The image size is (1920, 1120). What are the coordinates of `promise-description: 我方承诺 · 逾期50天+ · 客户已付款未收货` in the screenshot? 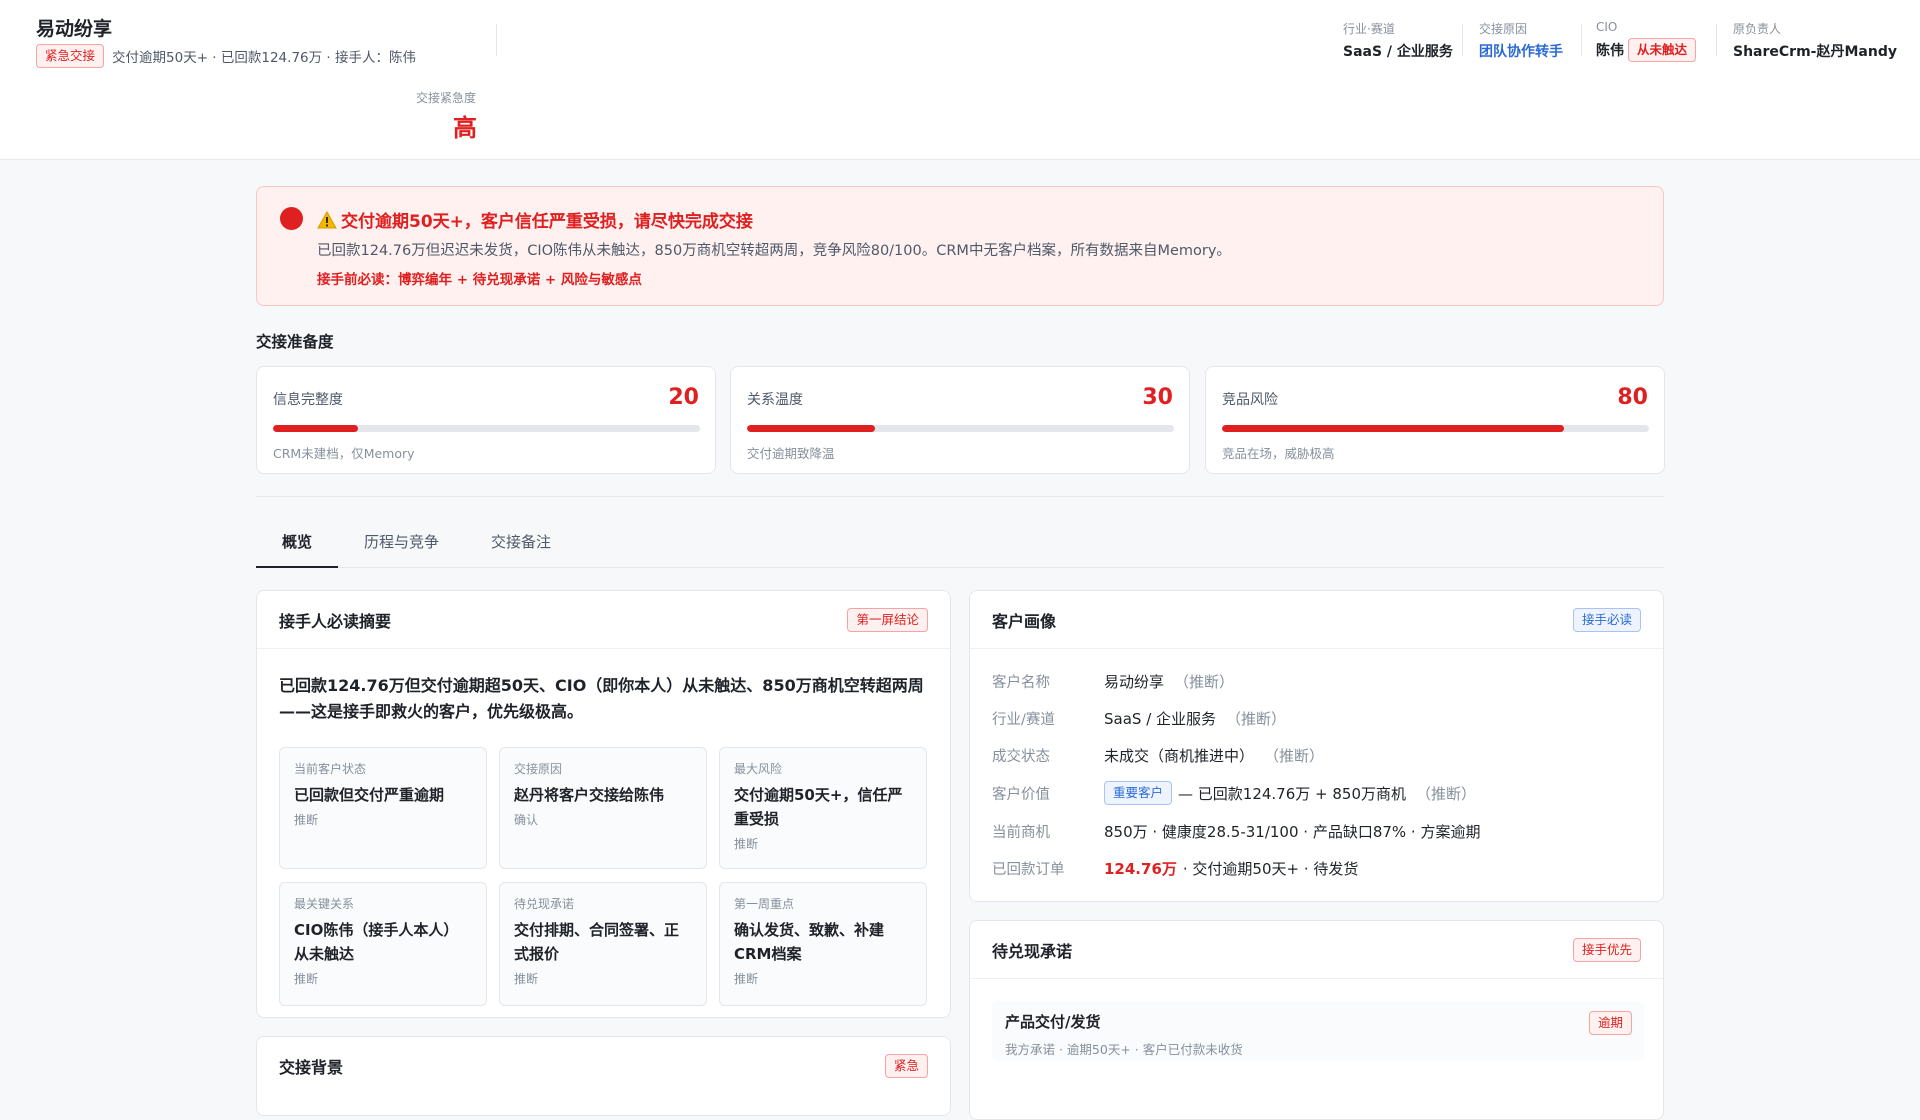 It's located at (1124, 1049).